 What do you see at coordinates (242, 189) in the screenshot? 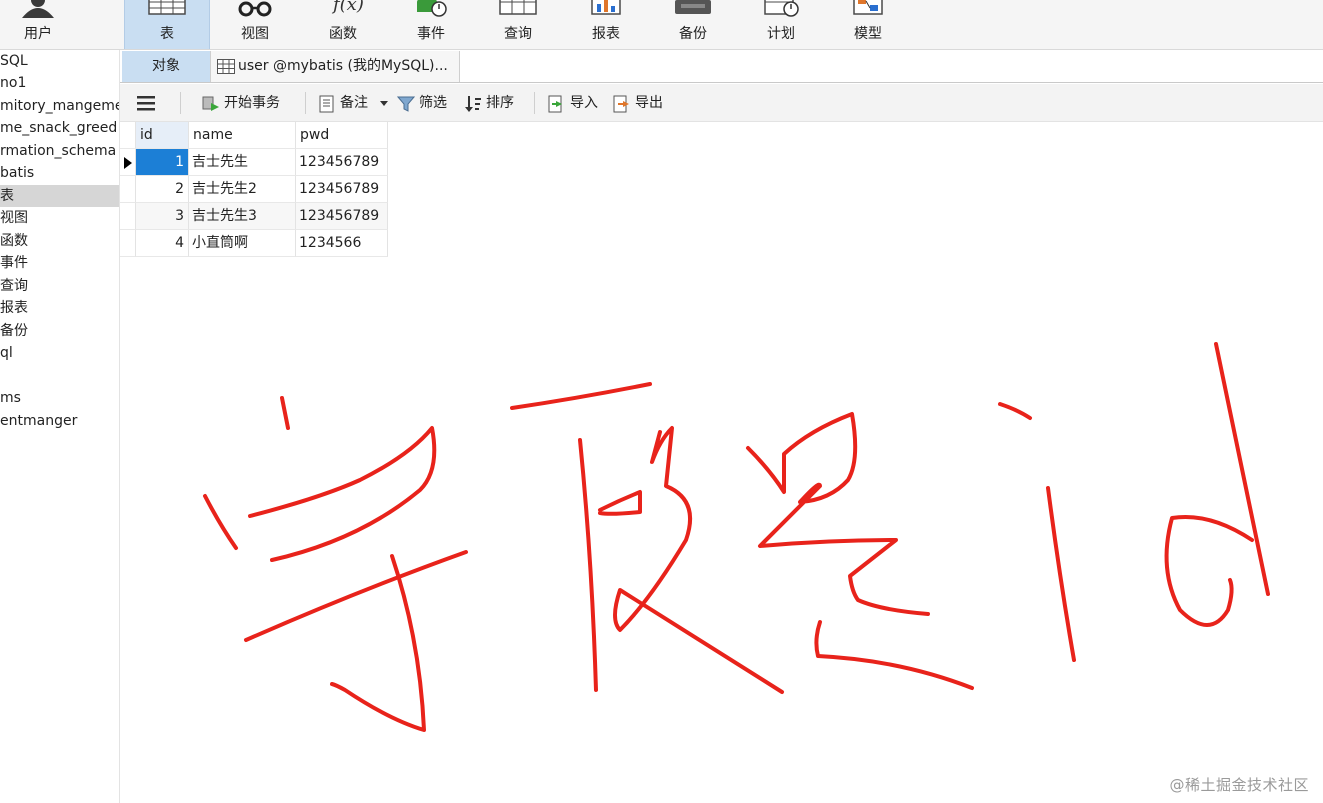
I see `grid-cell-name: 吉士先生2` at bounding box center [242, 189].